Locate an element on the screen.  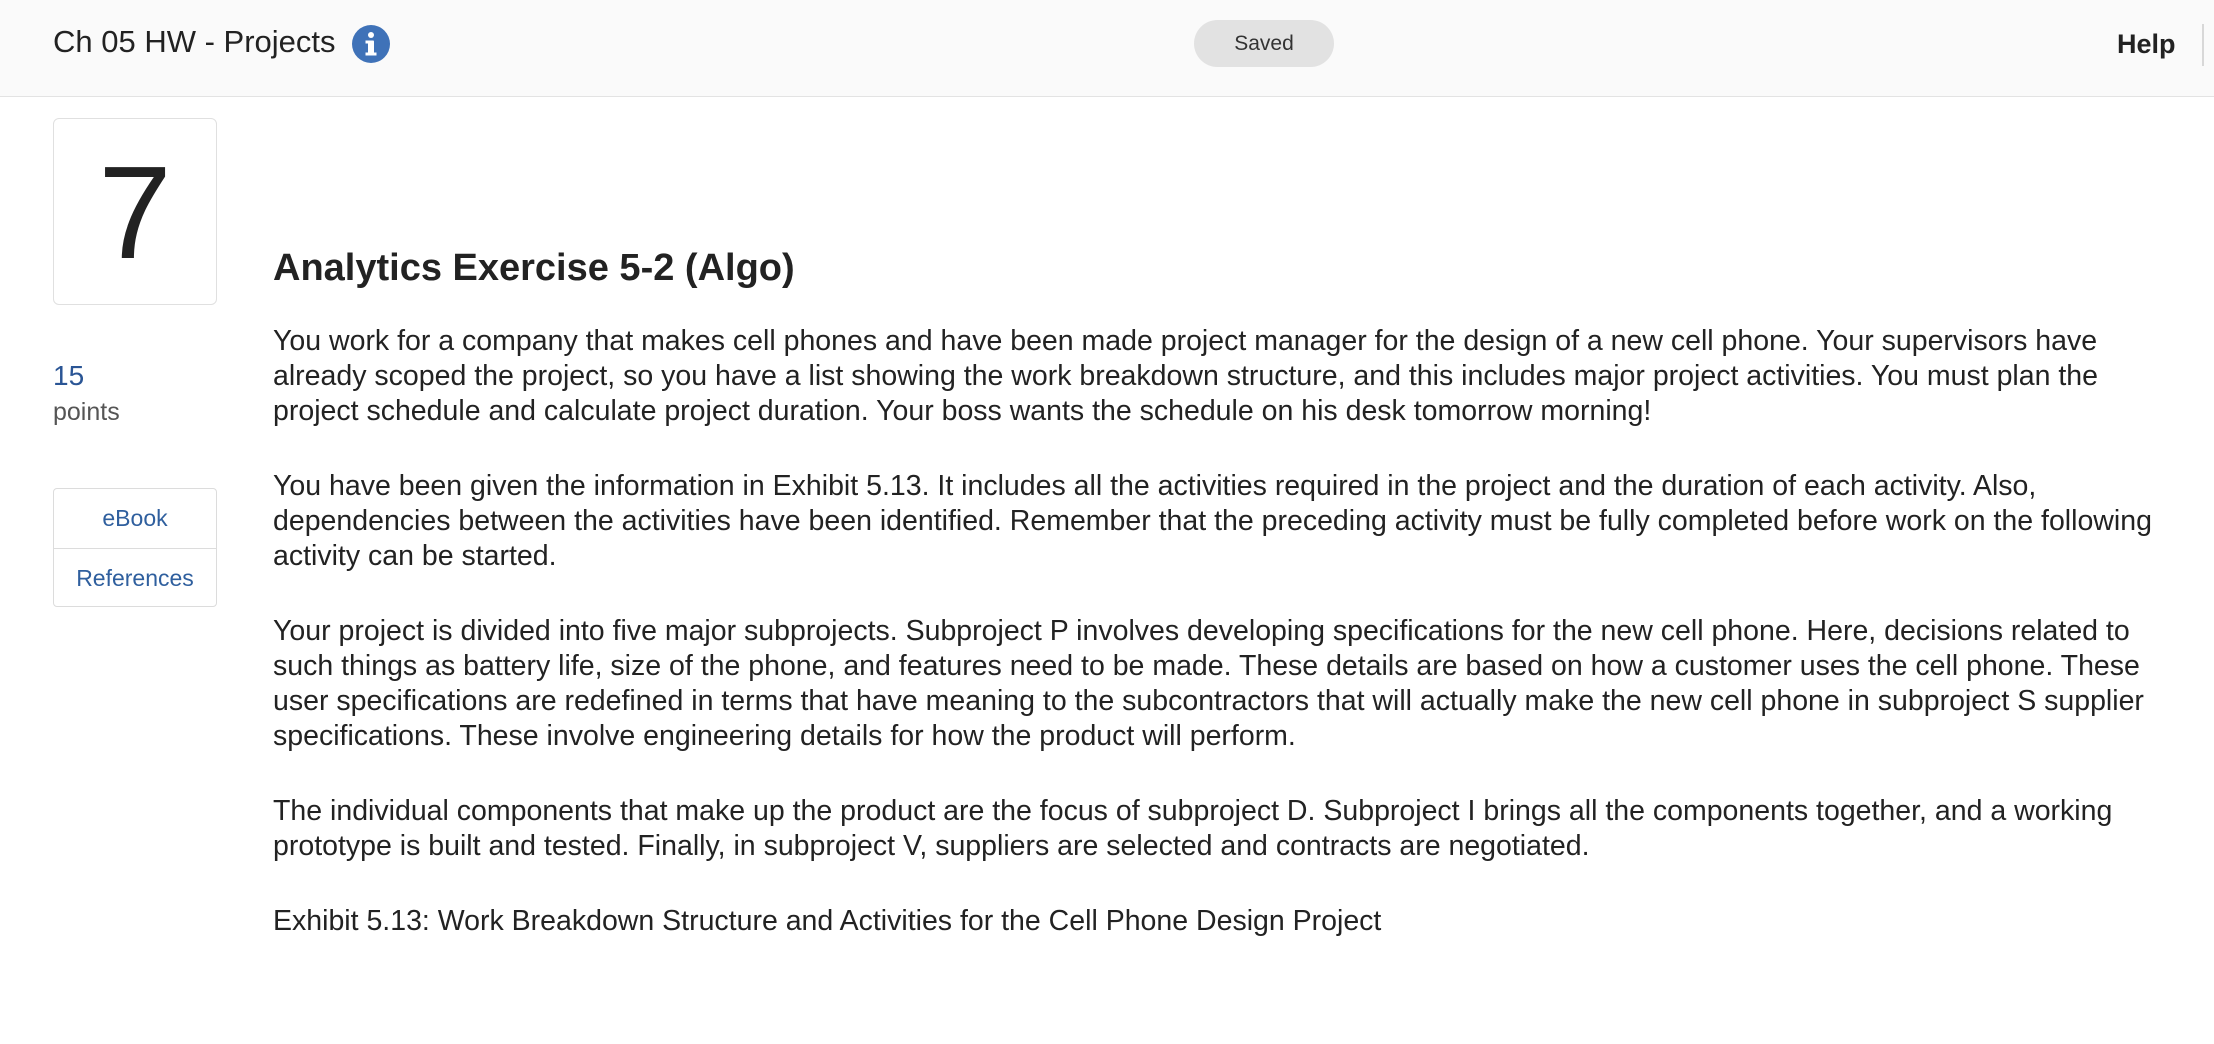
question-number-box: 7 is located at coordinates (135, 211).